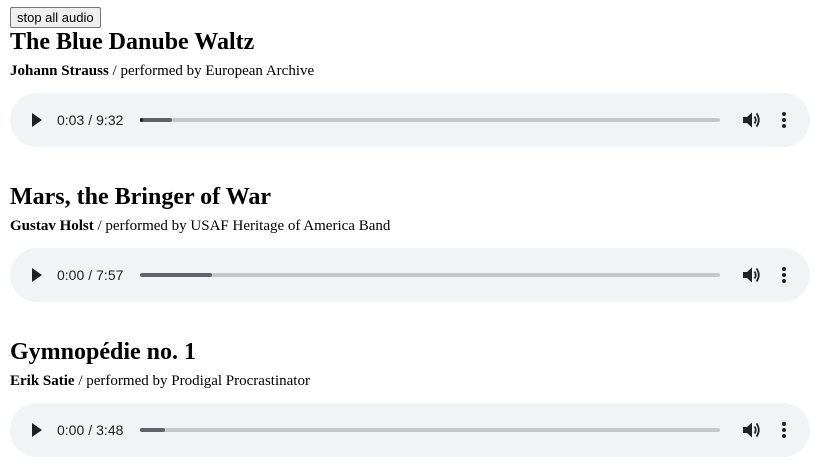 The height and width of the screenshot is (470, 830). Describe the element at coordinates (110, 430) in the screenshot. I see `duration: 3:48` at that location.